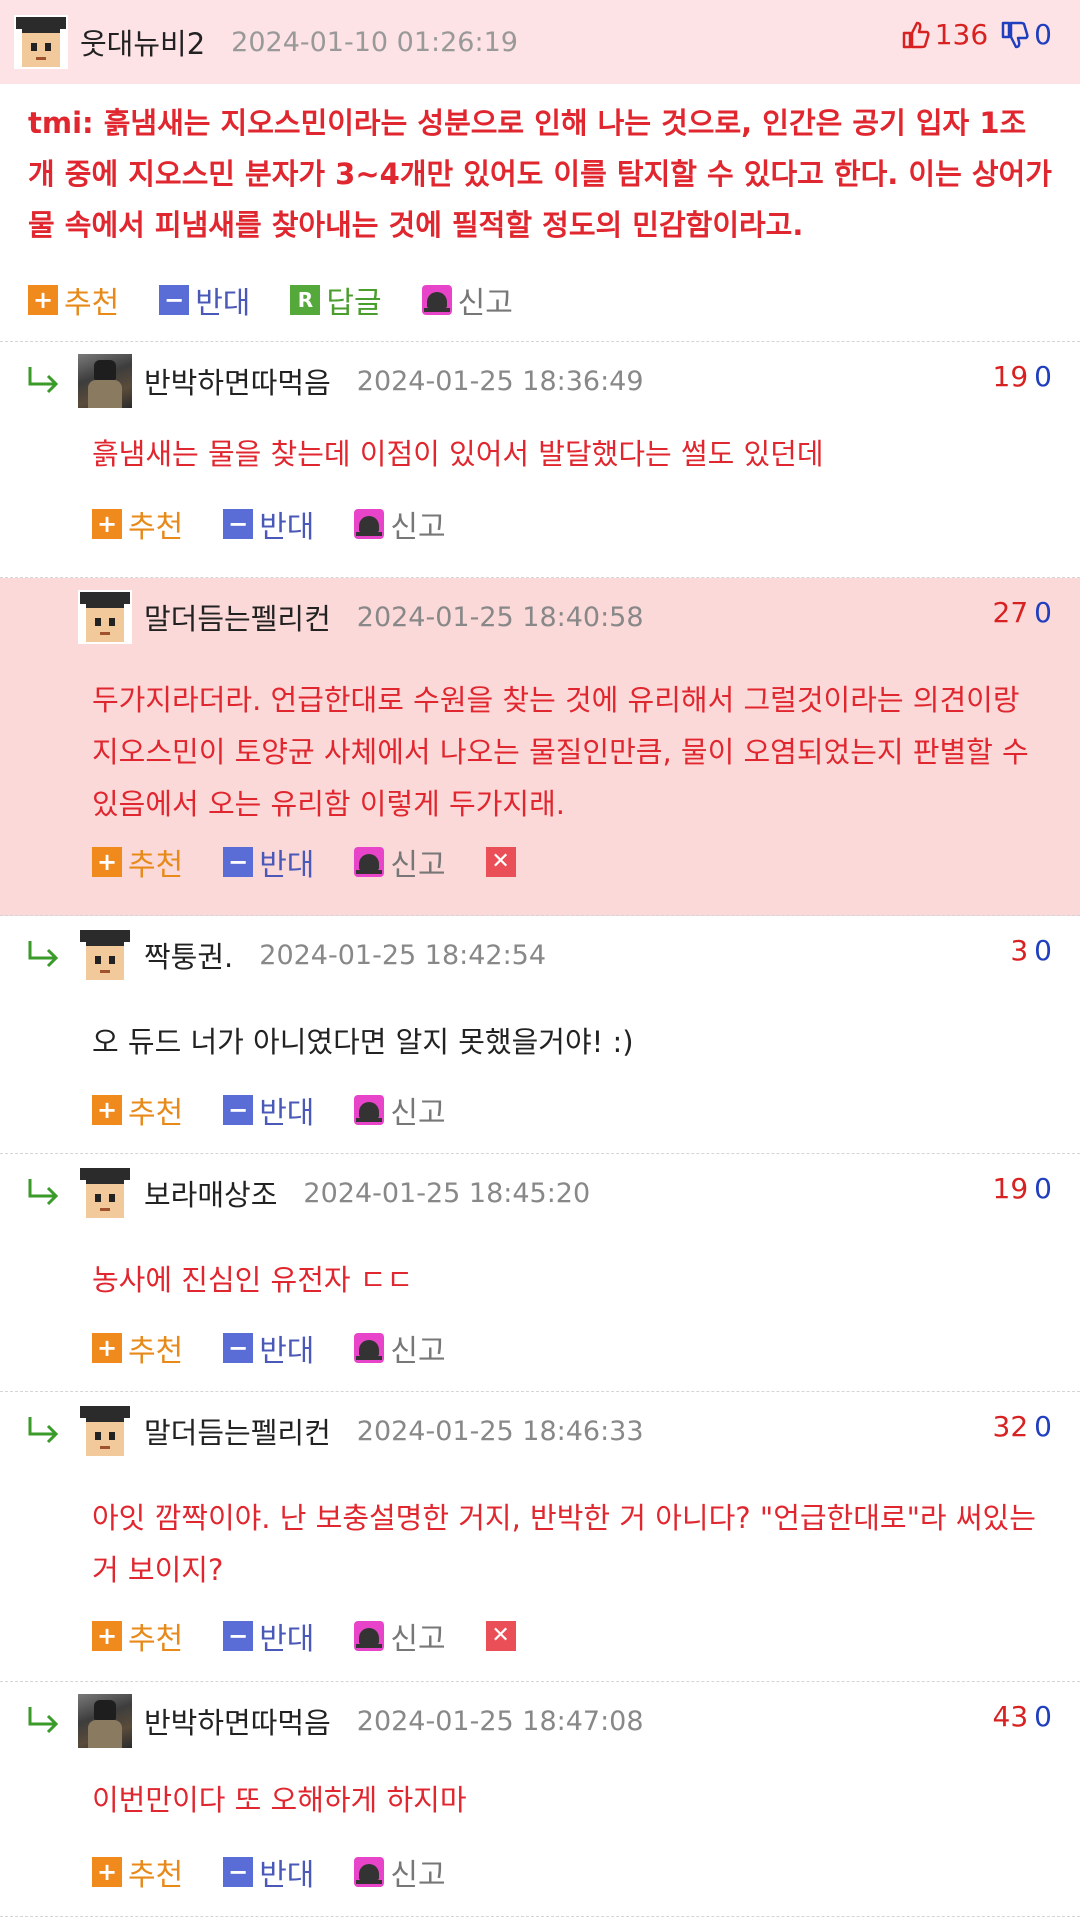  Describe the element at coordinates (188, 955) in the screenshot. I see `comment-author: 짝퉁권.` at that location.